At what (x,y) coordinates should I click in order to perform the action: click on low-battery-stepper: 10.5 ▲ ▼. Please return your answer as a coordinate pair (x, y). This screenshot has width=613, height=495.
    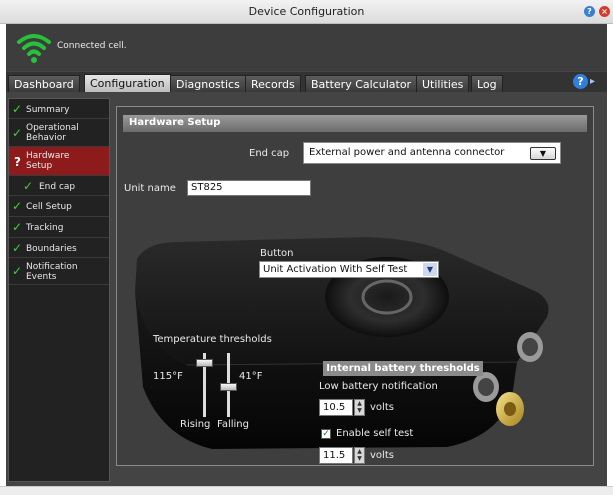
    Looking at the image, I should click on (344, 407).